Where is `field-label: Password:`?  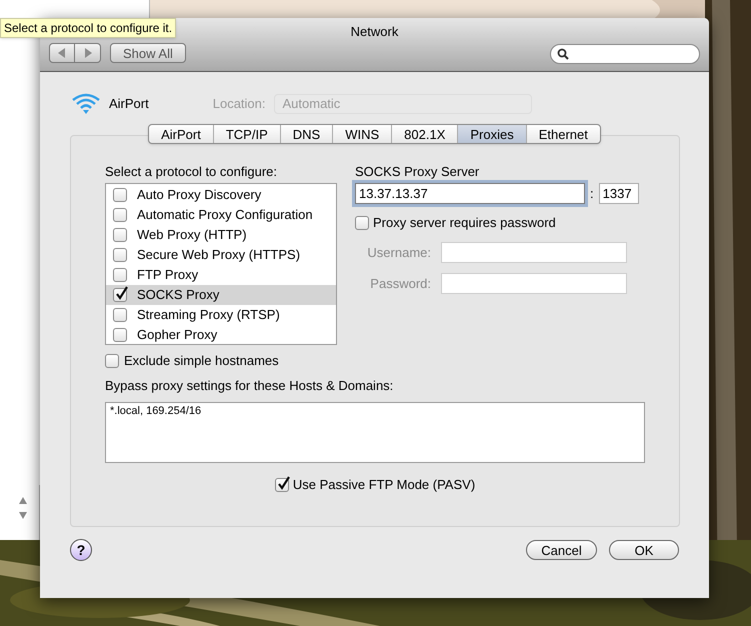
field-label: Password: is located at coordinates (400, 283).